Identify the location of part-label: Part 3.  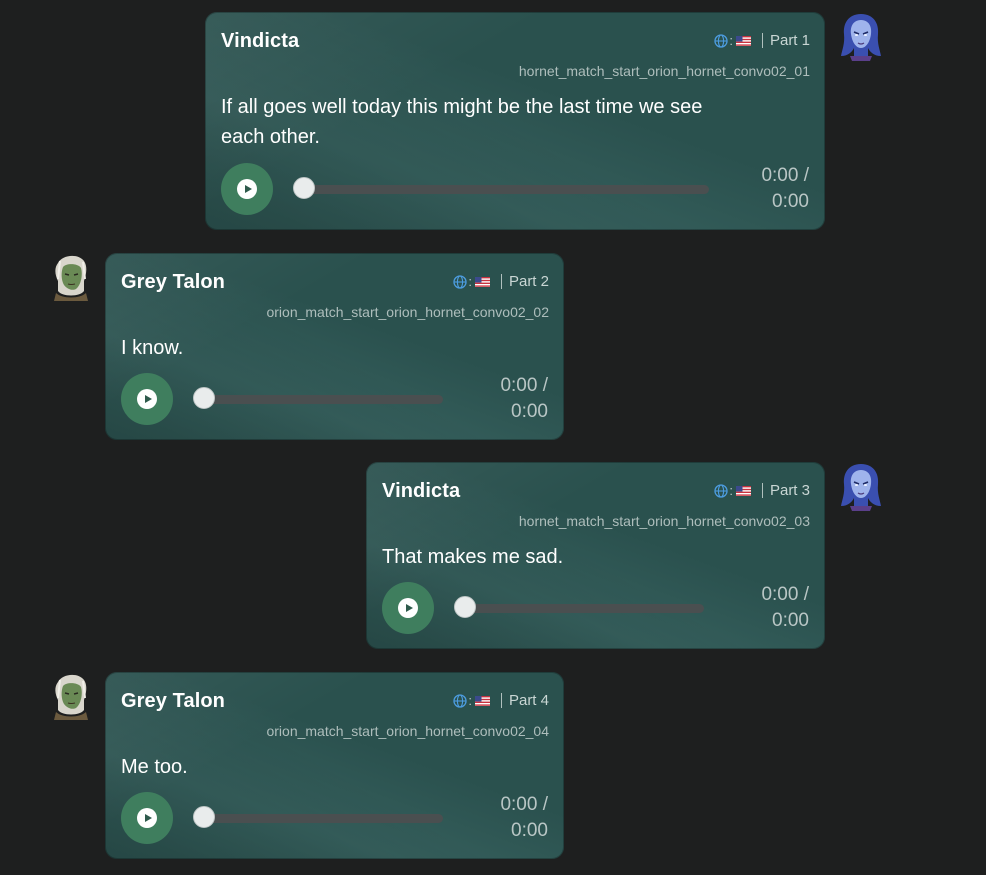
(789, 490).